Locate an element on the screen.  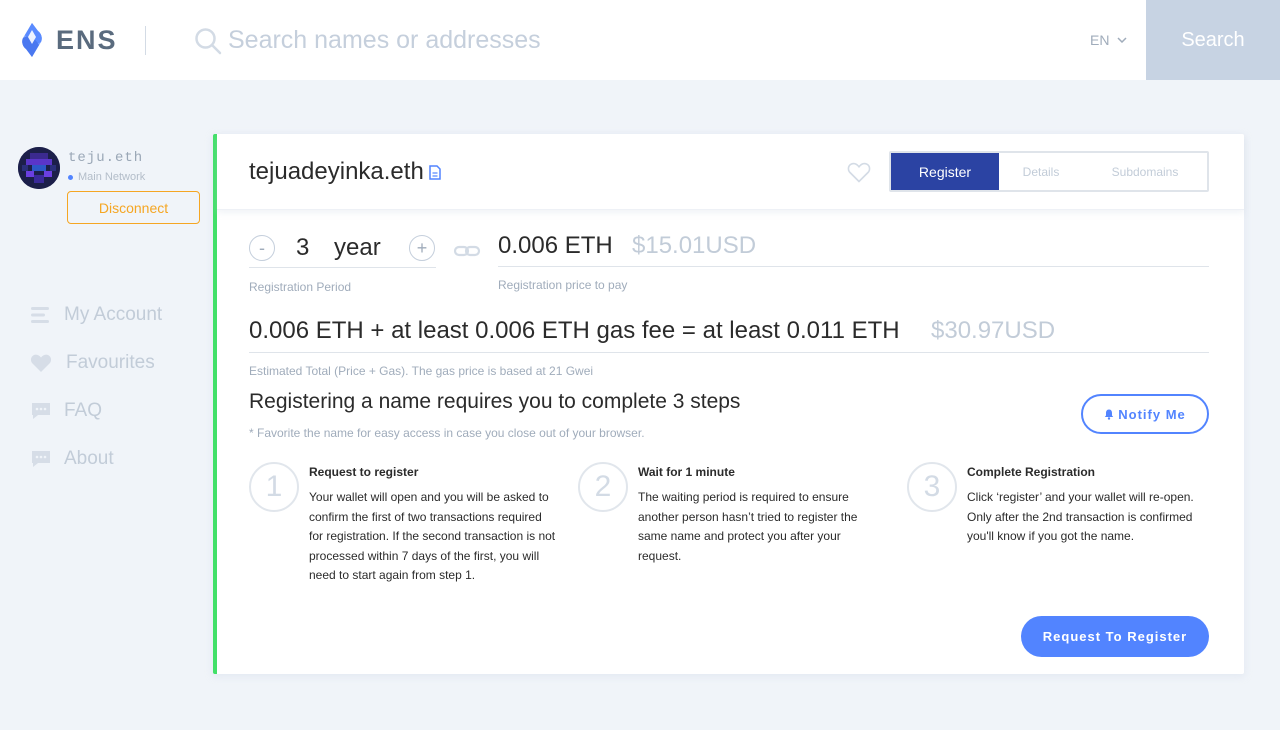
step-number: 1 is located at coordinates (274, 487).